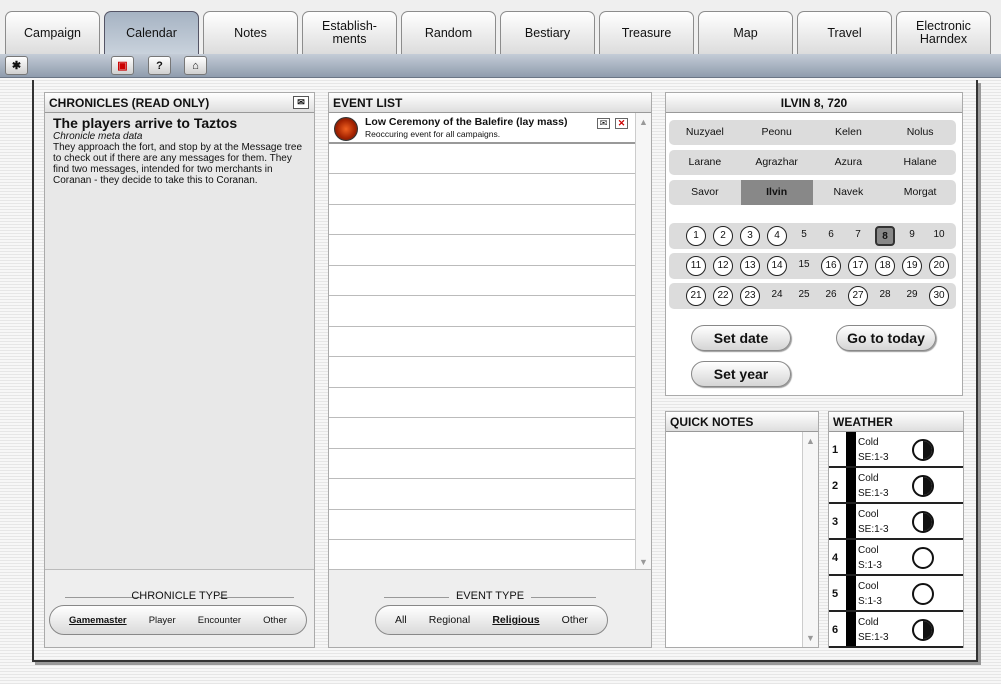  I want to click on tab-map: Map, so click(745, 32).